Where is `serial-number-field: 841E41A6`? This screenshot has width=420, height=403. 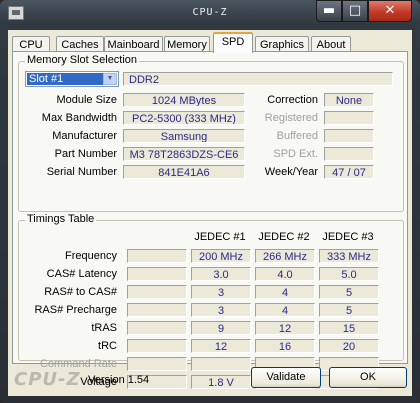 serial-number-field: 841E41A6 is located at coordinates (184, 172).